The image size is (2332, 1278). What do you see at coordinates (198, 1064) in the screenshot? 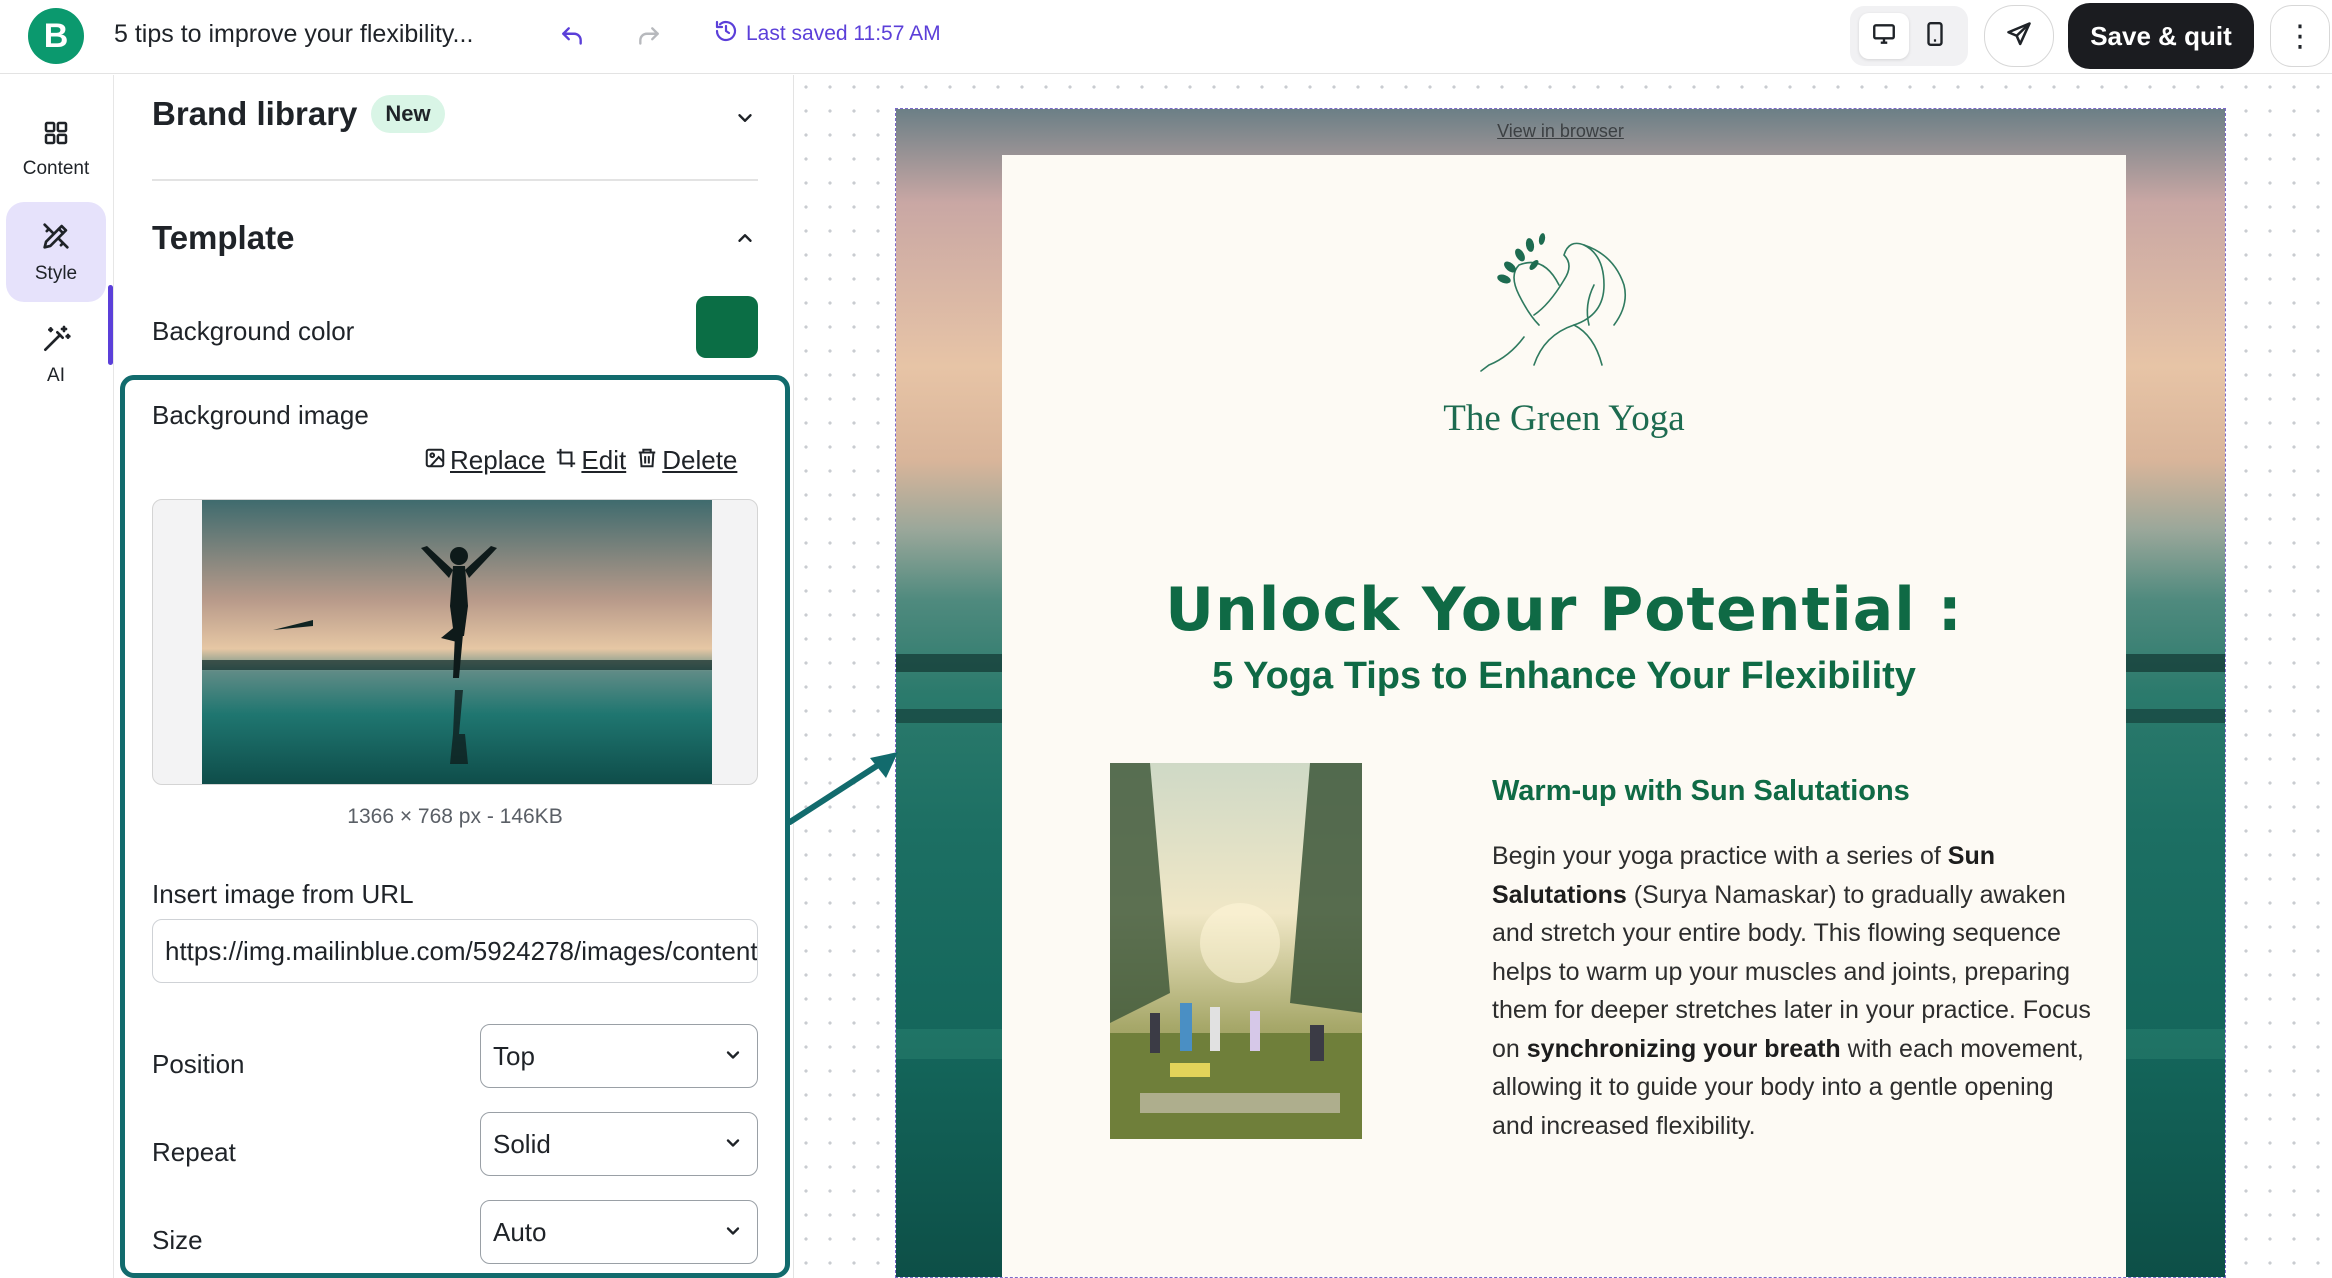
I see `position-label: Position` at bounding box center [198, 1064].